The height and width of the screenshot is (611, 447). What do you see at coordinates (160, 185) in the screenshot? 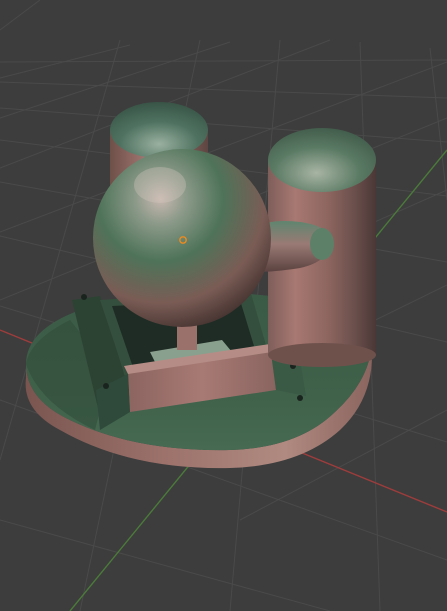
I see `sphere-highlight` at bounding box center [160, 185].